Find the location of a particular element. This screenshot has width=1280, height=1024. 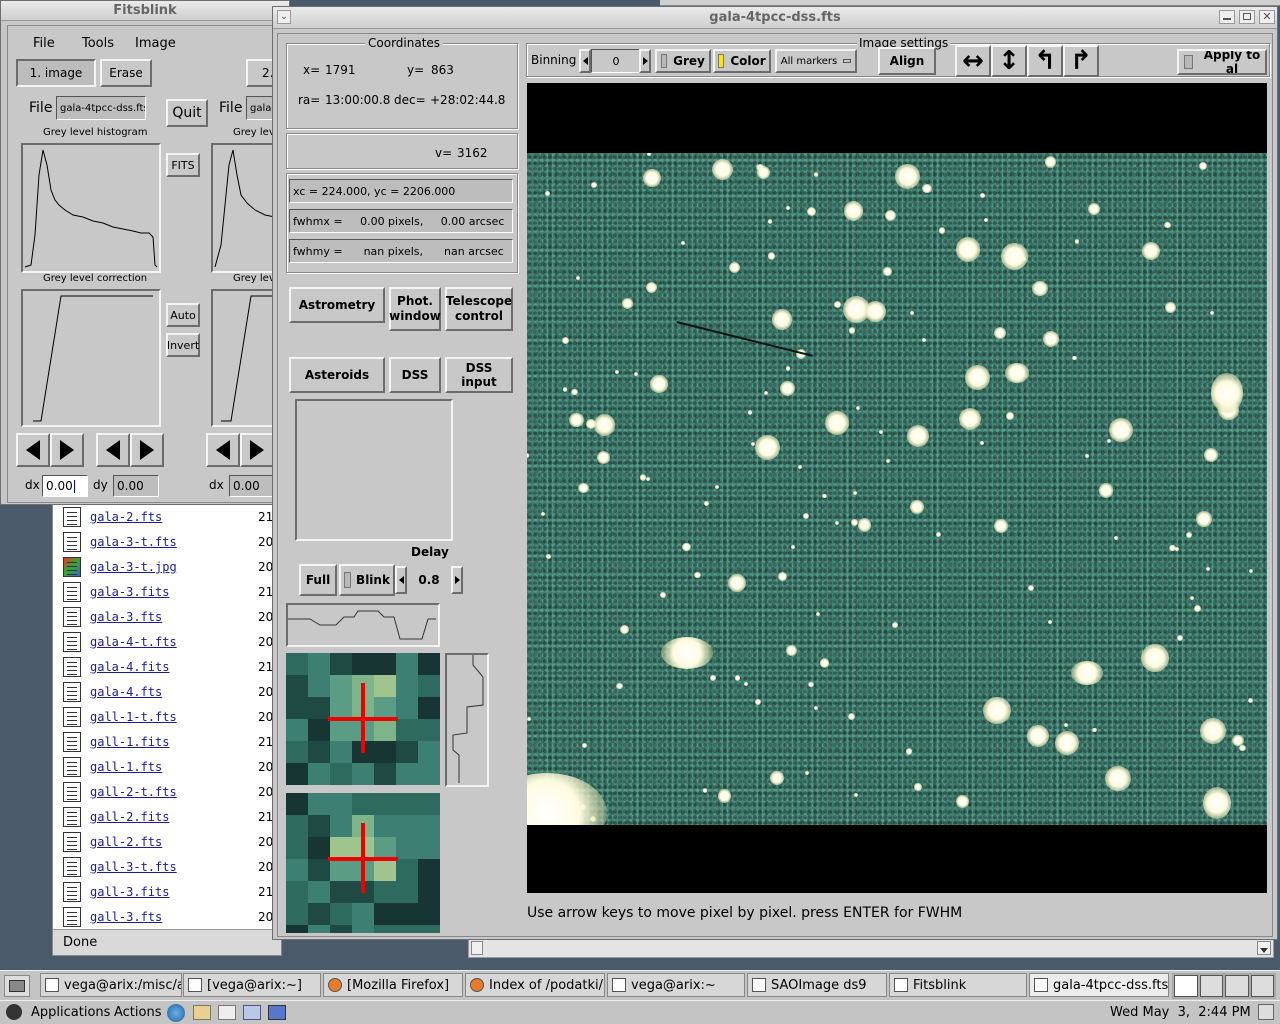

apply-to-all-checkbox: Apply to al is located at coordinates (1222, 62).